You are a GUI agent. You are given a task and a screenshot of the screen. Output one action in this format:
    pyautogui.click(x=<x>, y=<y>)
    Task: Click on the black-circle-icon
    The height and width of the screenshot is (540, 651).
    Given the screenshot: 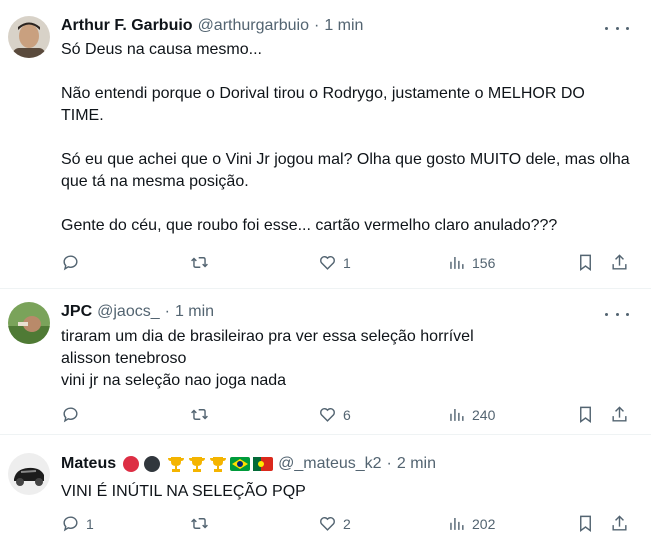 What is the action you would take?
    pyautogui.click(x=152, y=464)
    